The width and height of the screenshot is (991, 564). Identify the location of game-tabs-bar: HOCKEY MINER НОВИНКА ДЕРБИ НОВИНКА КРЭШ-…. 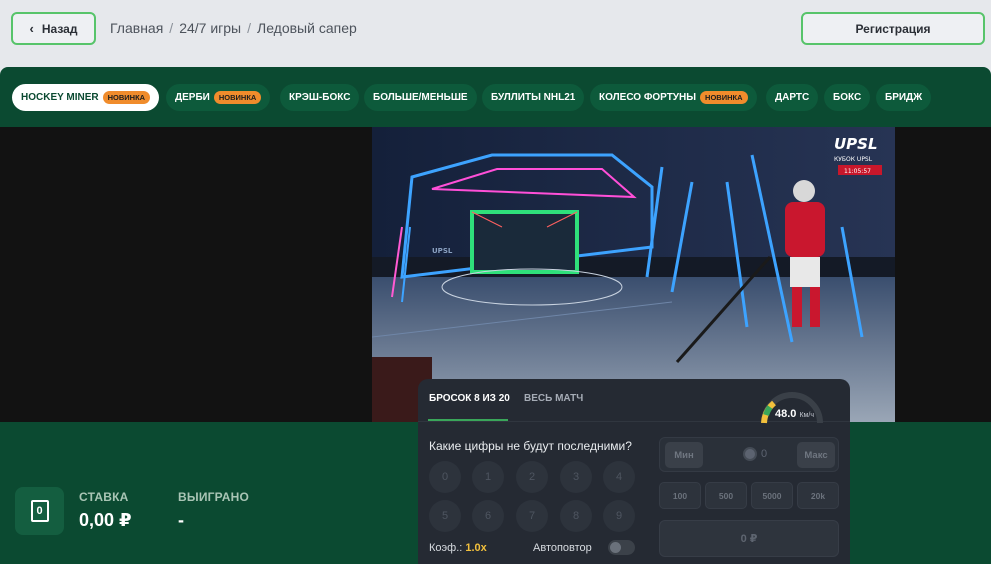
(495, 97).